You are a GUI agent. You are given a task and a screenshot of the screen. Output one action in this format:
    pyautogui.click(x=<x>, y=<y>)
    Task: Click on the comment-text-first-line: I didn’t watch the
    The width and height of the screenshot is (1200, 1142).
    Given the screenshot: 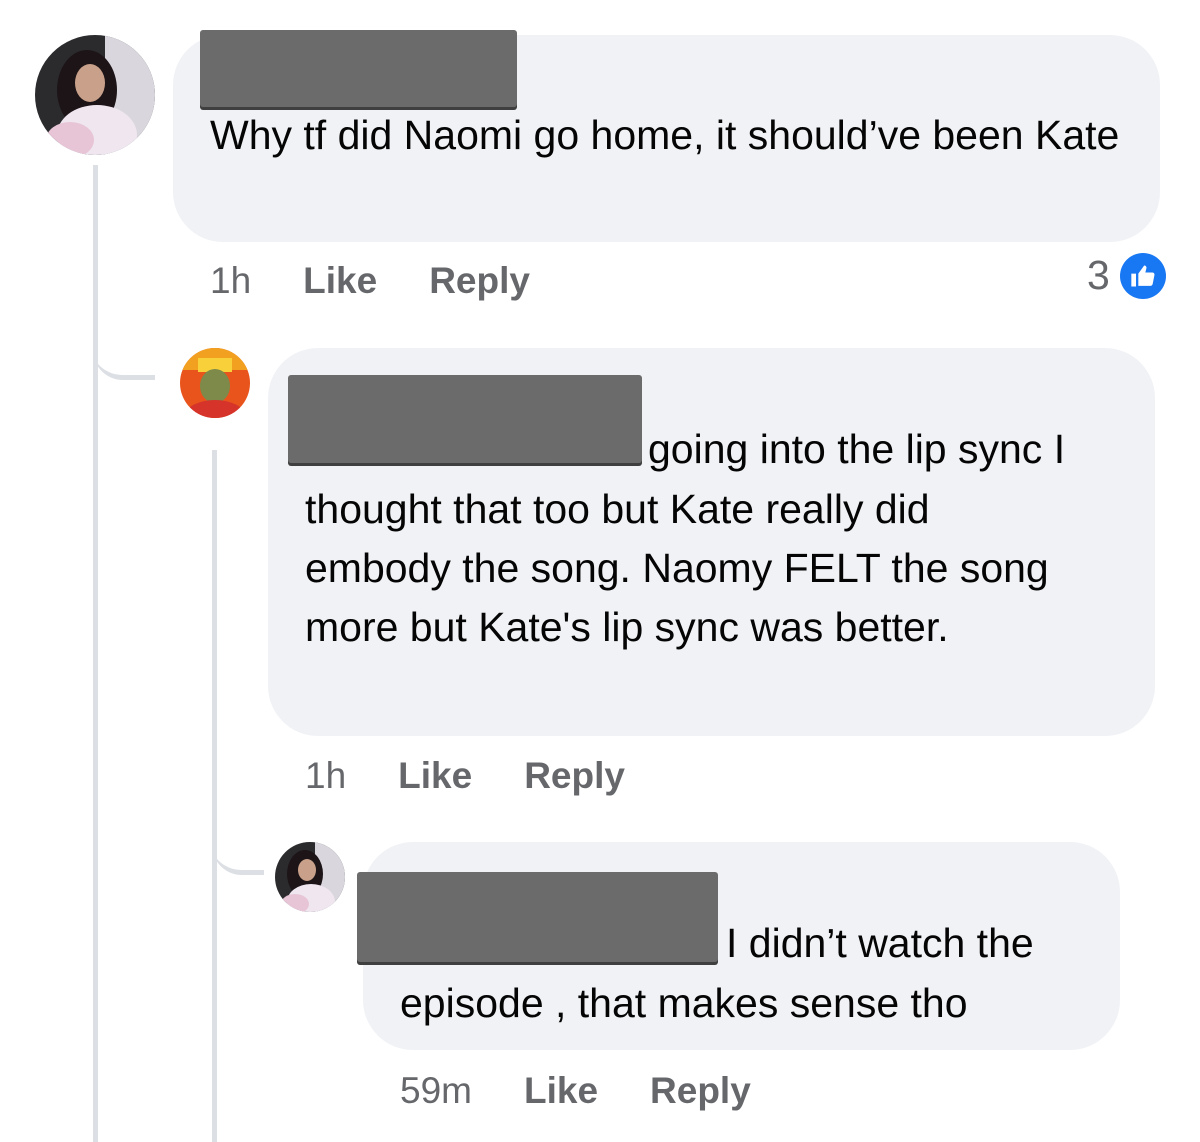 What is the action you would take?
    pyautogui.click(x=880, y=943)
    